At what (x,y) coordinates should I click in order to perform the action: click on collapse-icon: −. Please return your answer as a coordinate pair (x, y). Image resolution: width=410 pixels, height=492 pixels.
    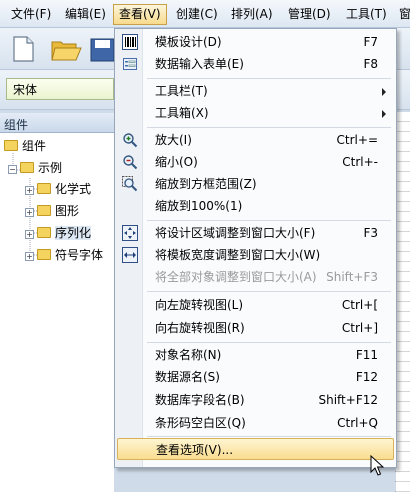
    Looking at the image, I should click on (12, 169).